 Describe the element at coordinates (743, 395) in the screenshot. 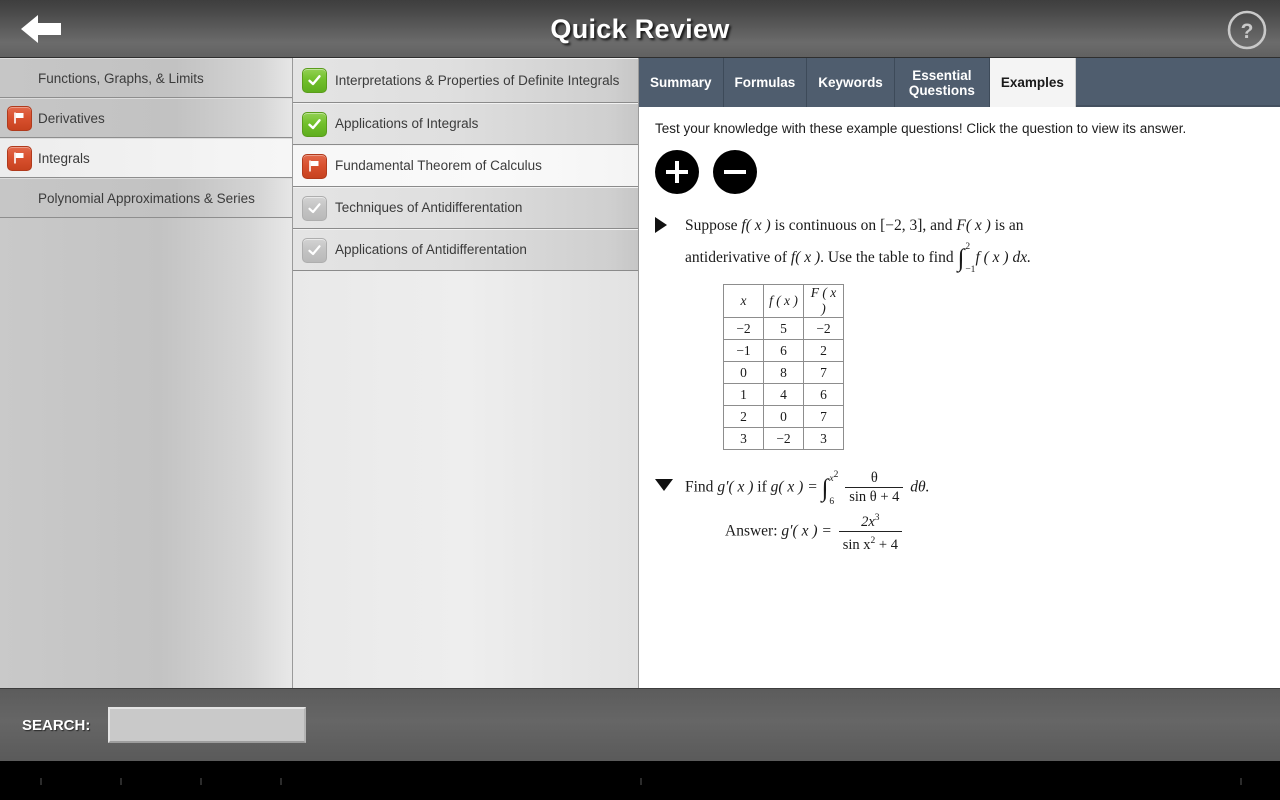

I see `table-cell: 1` at that location.